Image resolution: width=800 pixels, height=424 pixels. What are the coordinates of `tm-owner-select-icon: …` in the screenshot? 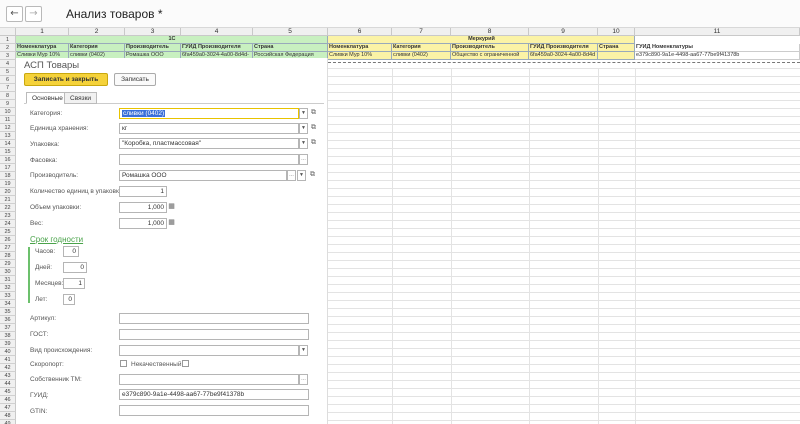 It's located at (303, 379).